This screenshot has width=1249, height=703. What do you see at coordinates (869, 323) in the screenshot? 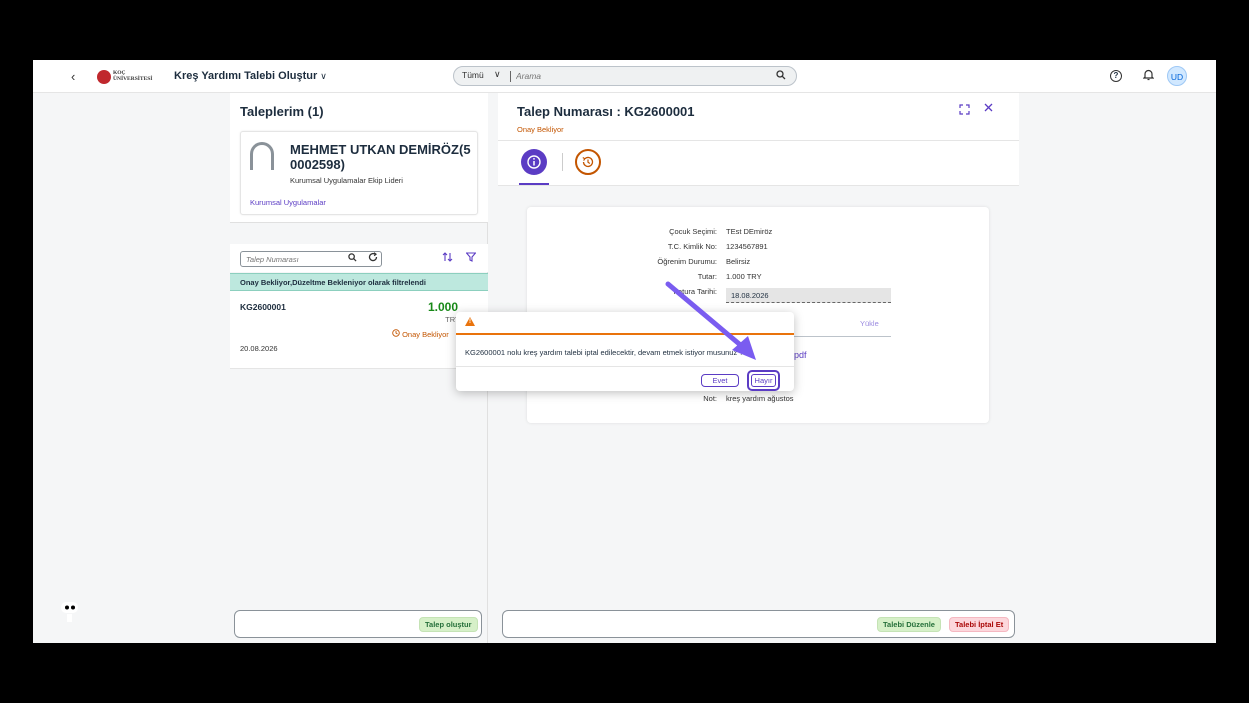
I see `upload-link: Yükle` at bounding box center [869, 323].